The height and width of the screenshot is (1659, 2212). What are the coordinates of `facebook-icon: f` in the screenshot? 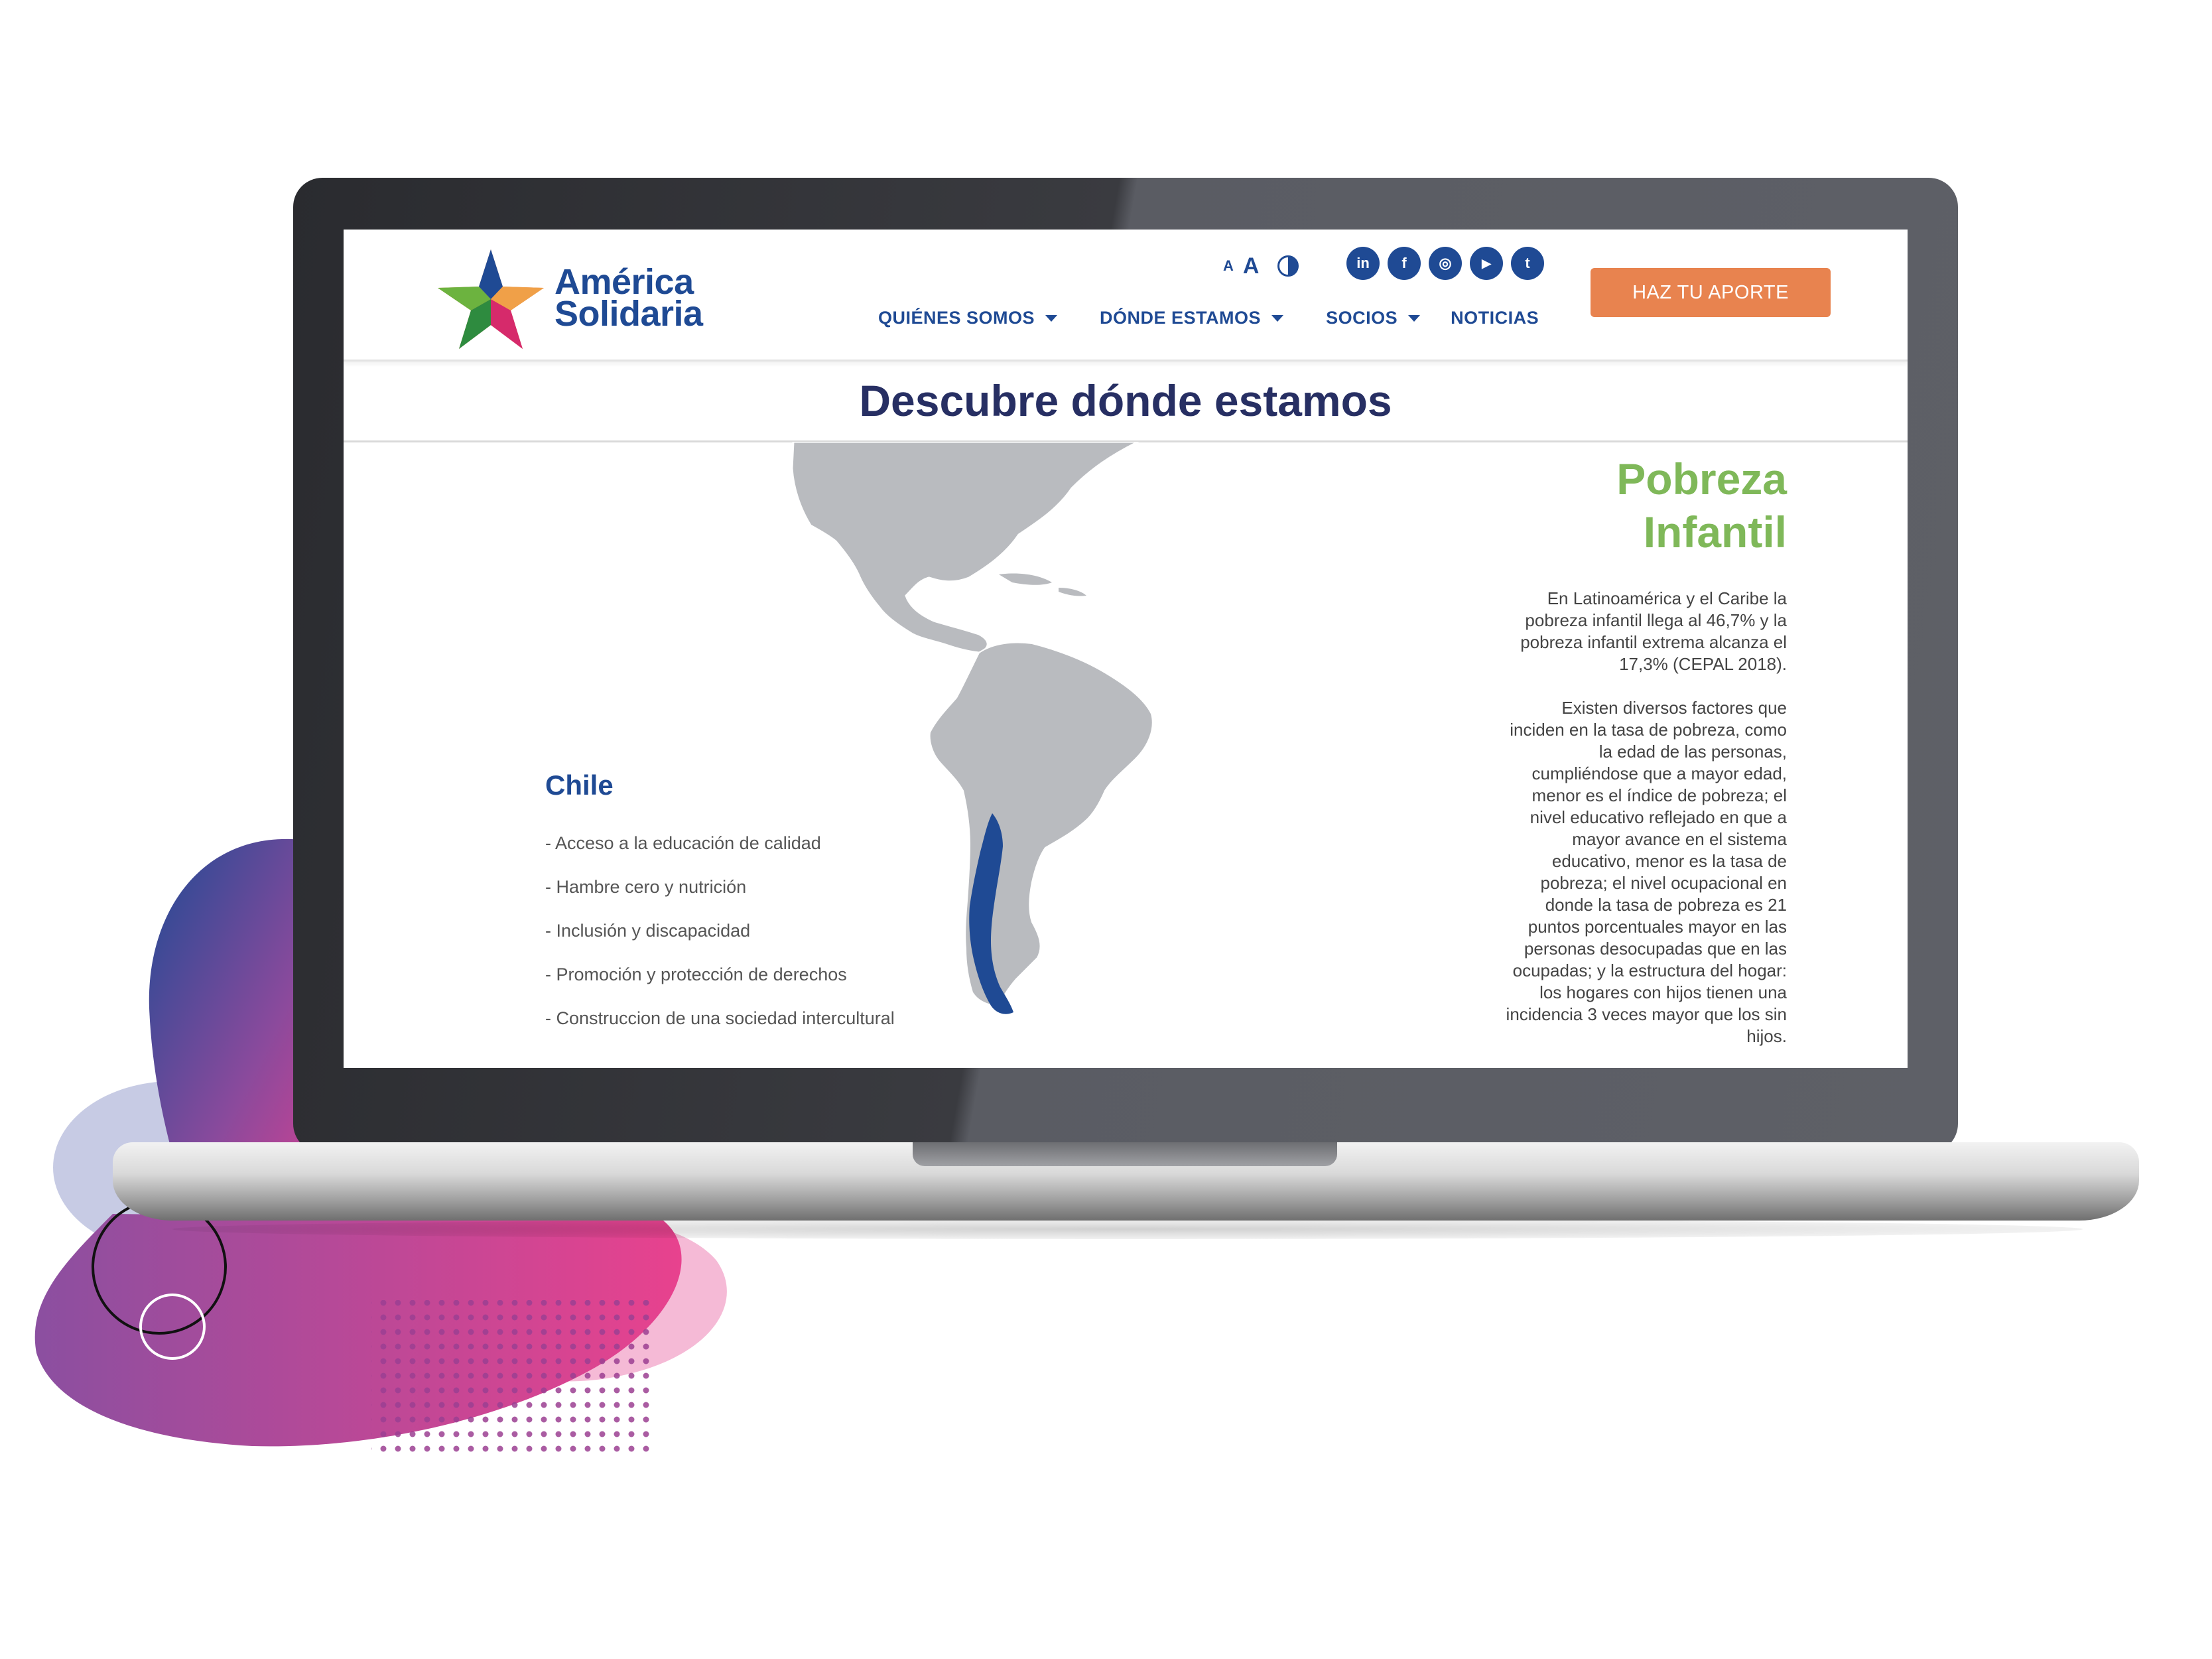 It's located at (1405, 263).